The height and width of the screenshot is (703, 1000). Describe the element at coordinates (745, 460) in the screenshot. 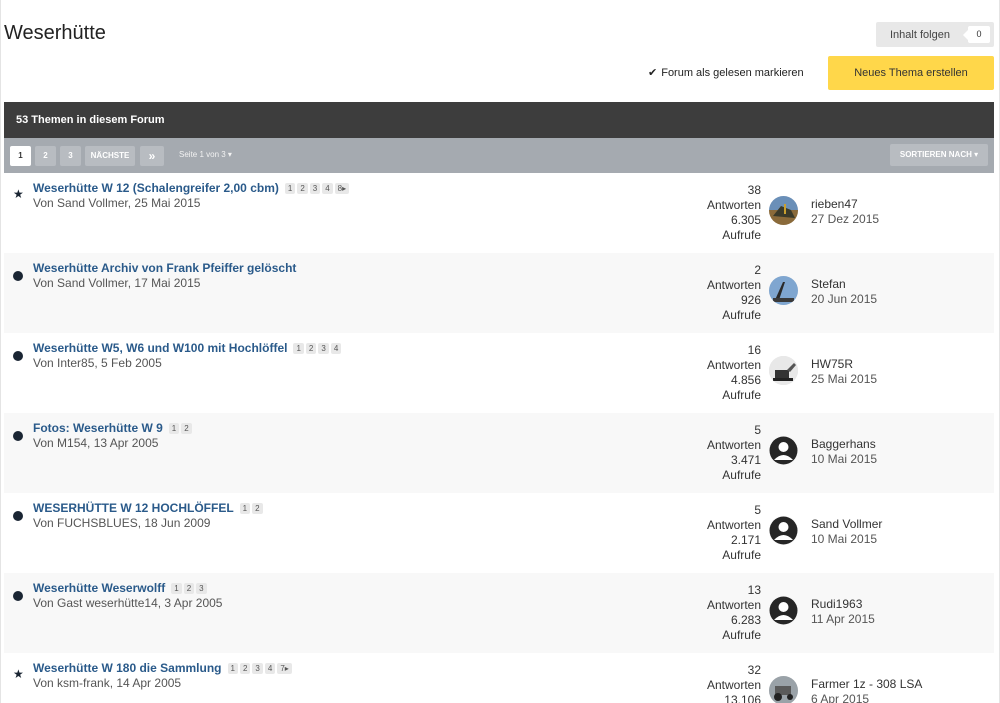

I see `stat-views: 3.471` at that location.